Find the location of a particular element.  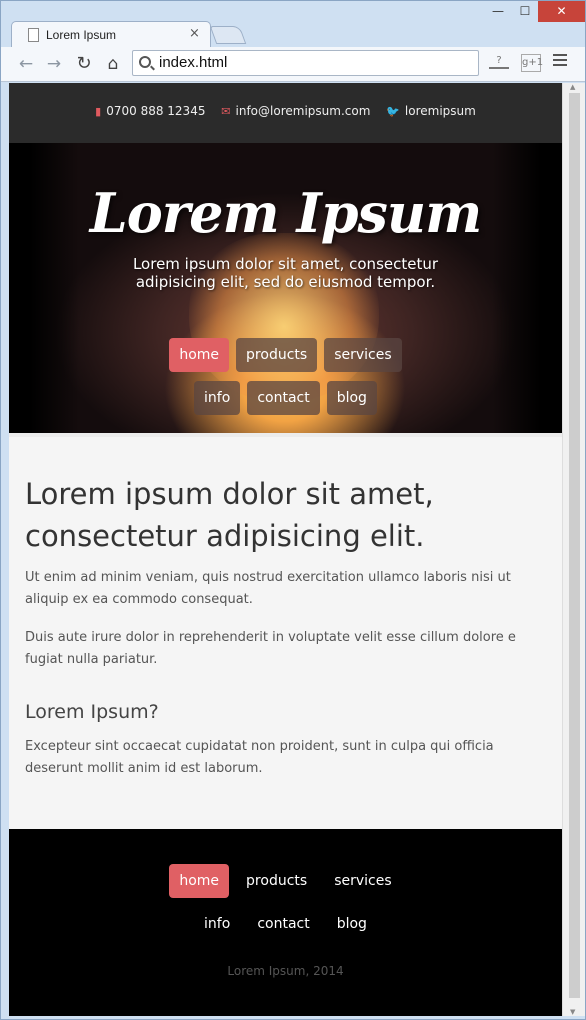

home-icon: ⌂ is located at coordinates (113, 64).